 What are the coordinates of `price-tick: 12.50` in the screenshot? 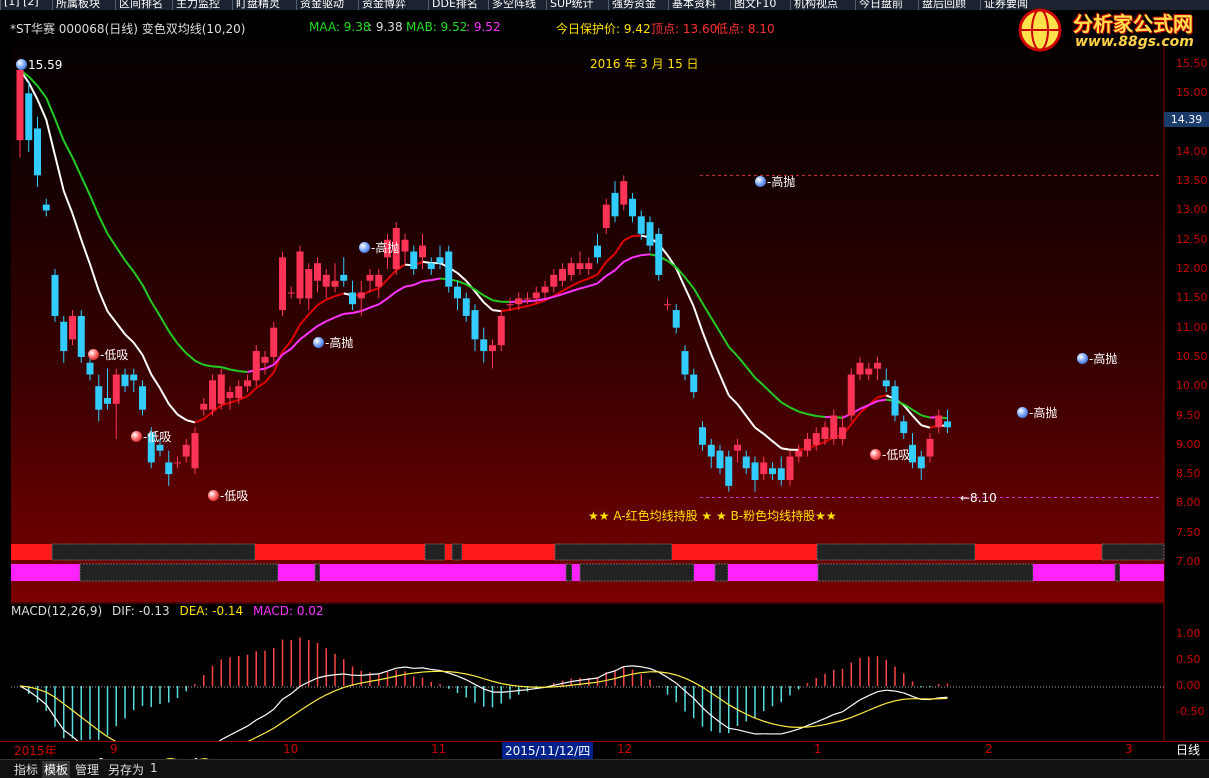 It's located at (1192, 239).